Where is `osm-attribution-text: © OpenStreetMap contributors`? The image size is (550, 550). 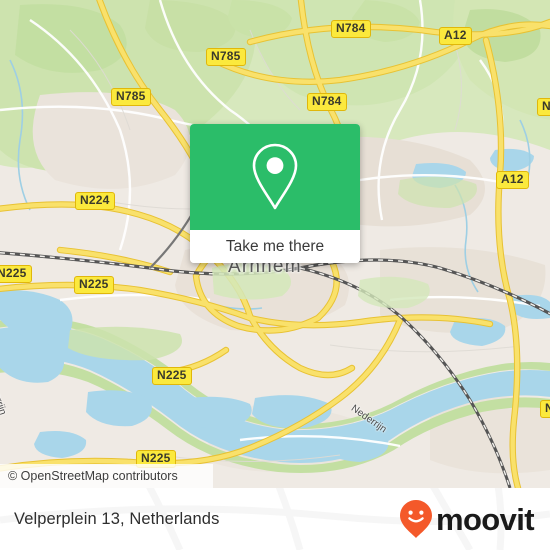
osm-attribution-text: © OpenStreetMap contributors is located at coordinates (93, 476).